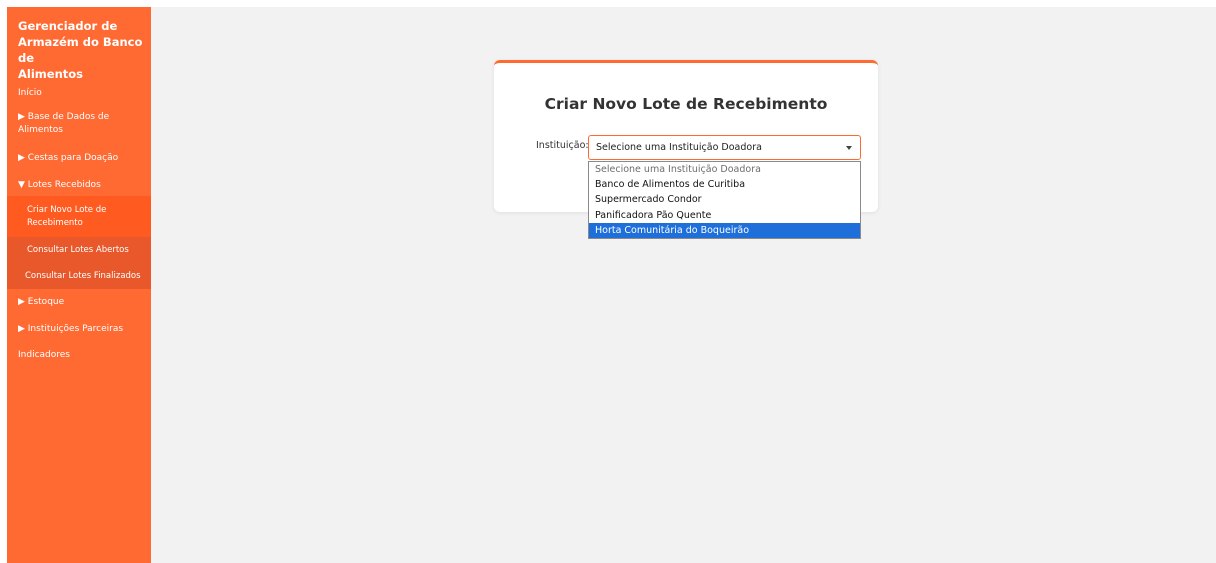 The width and height of the screenshot is (1216, 563). I want to click on sidebar-item-indicadores: Indicadores, so click(79, 355).